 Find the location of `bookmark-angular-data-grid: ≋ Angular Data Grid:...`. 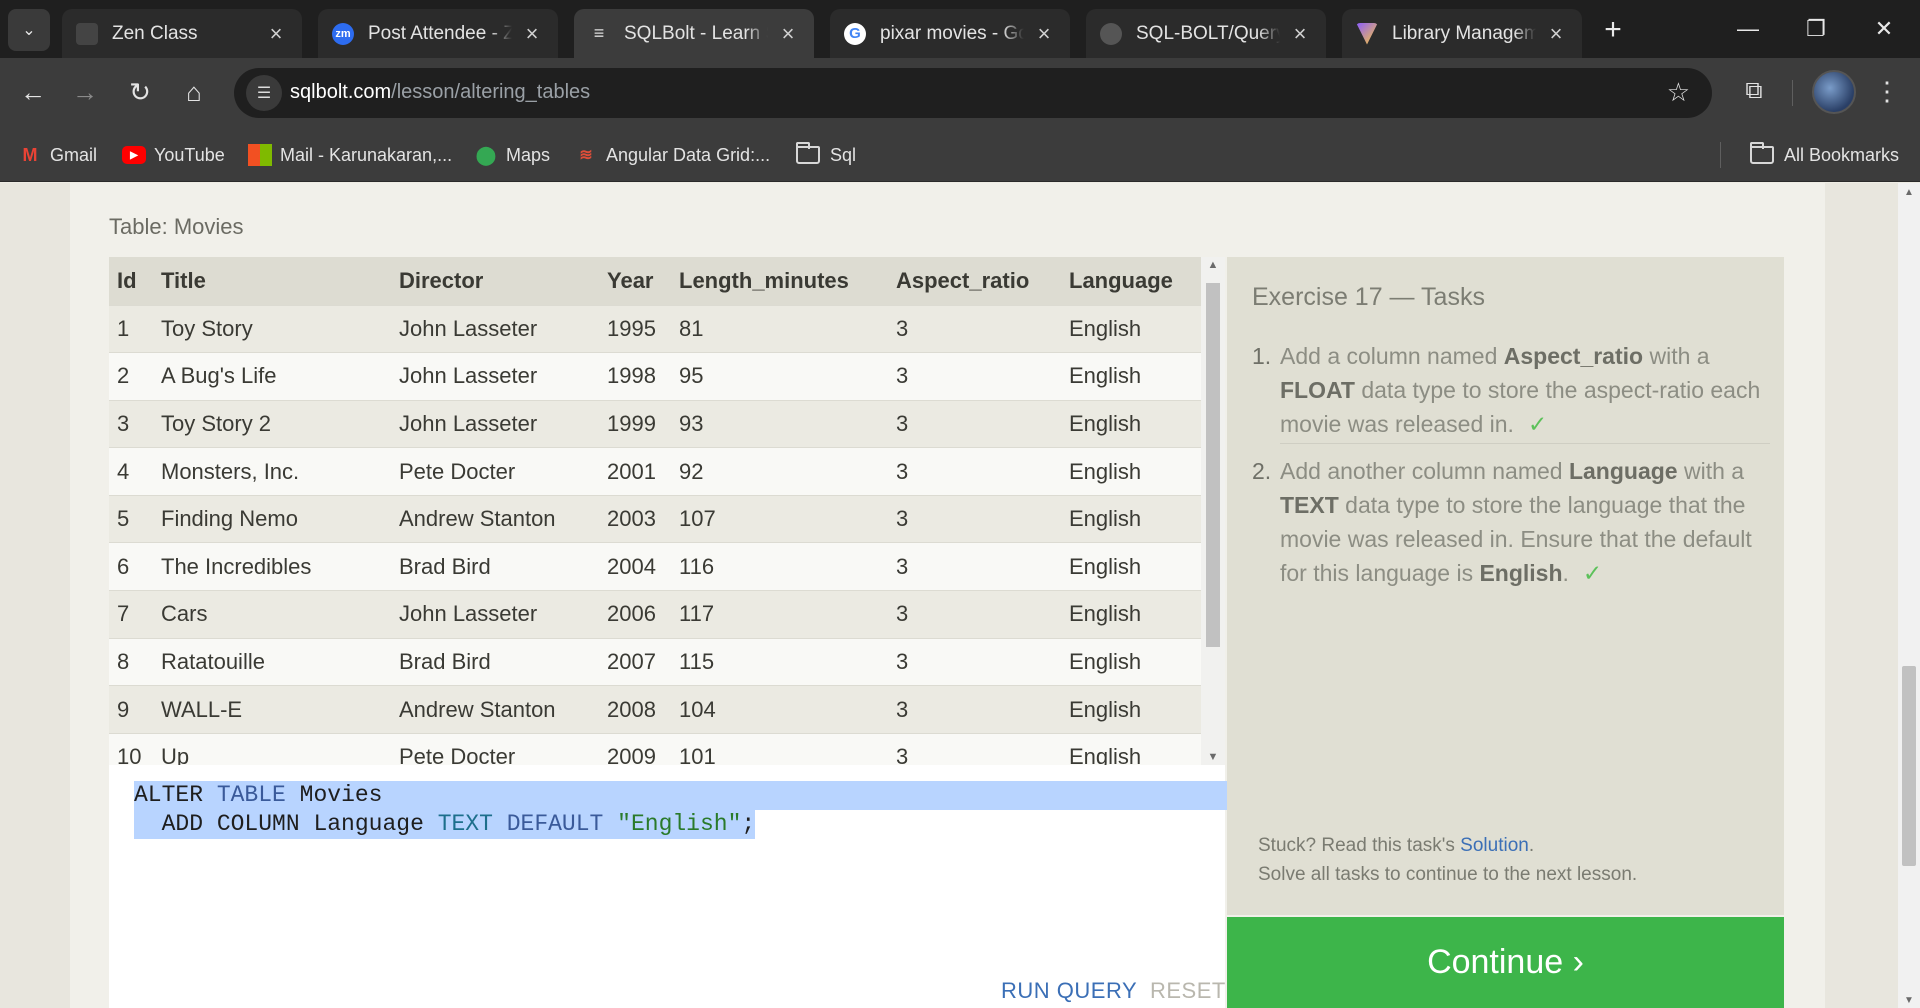

bookmark-angular-data-grid: ≋ Angular Data Grid:... is located at coordinates (672, 155).